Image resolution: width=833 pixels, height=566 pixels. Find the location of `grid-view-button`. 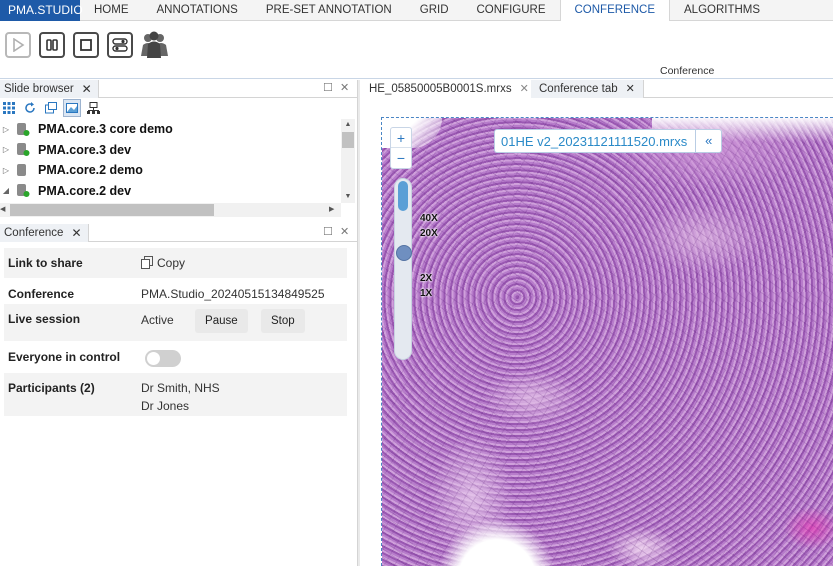

grid-view-button is located at coordinates (9, 108).